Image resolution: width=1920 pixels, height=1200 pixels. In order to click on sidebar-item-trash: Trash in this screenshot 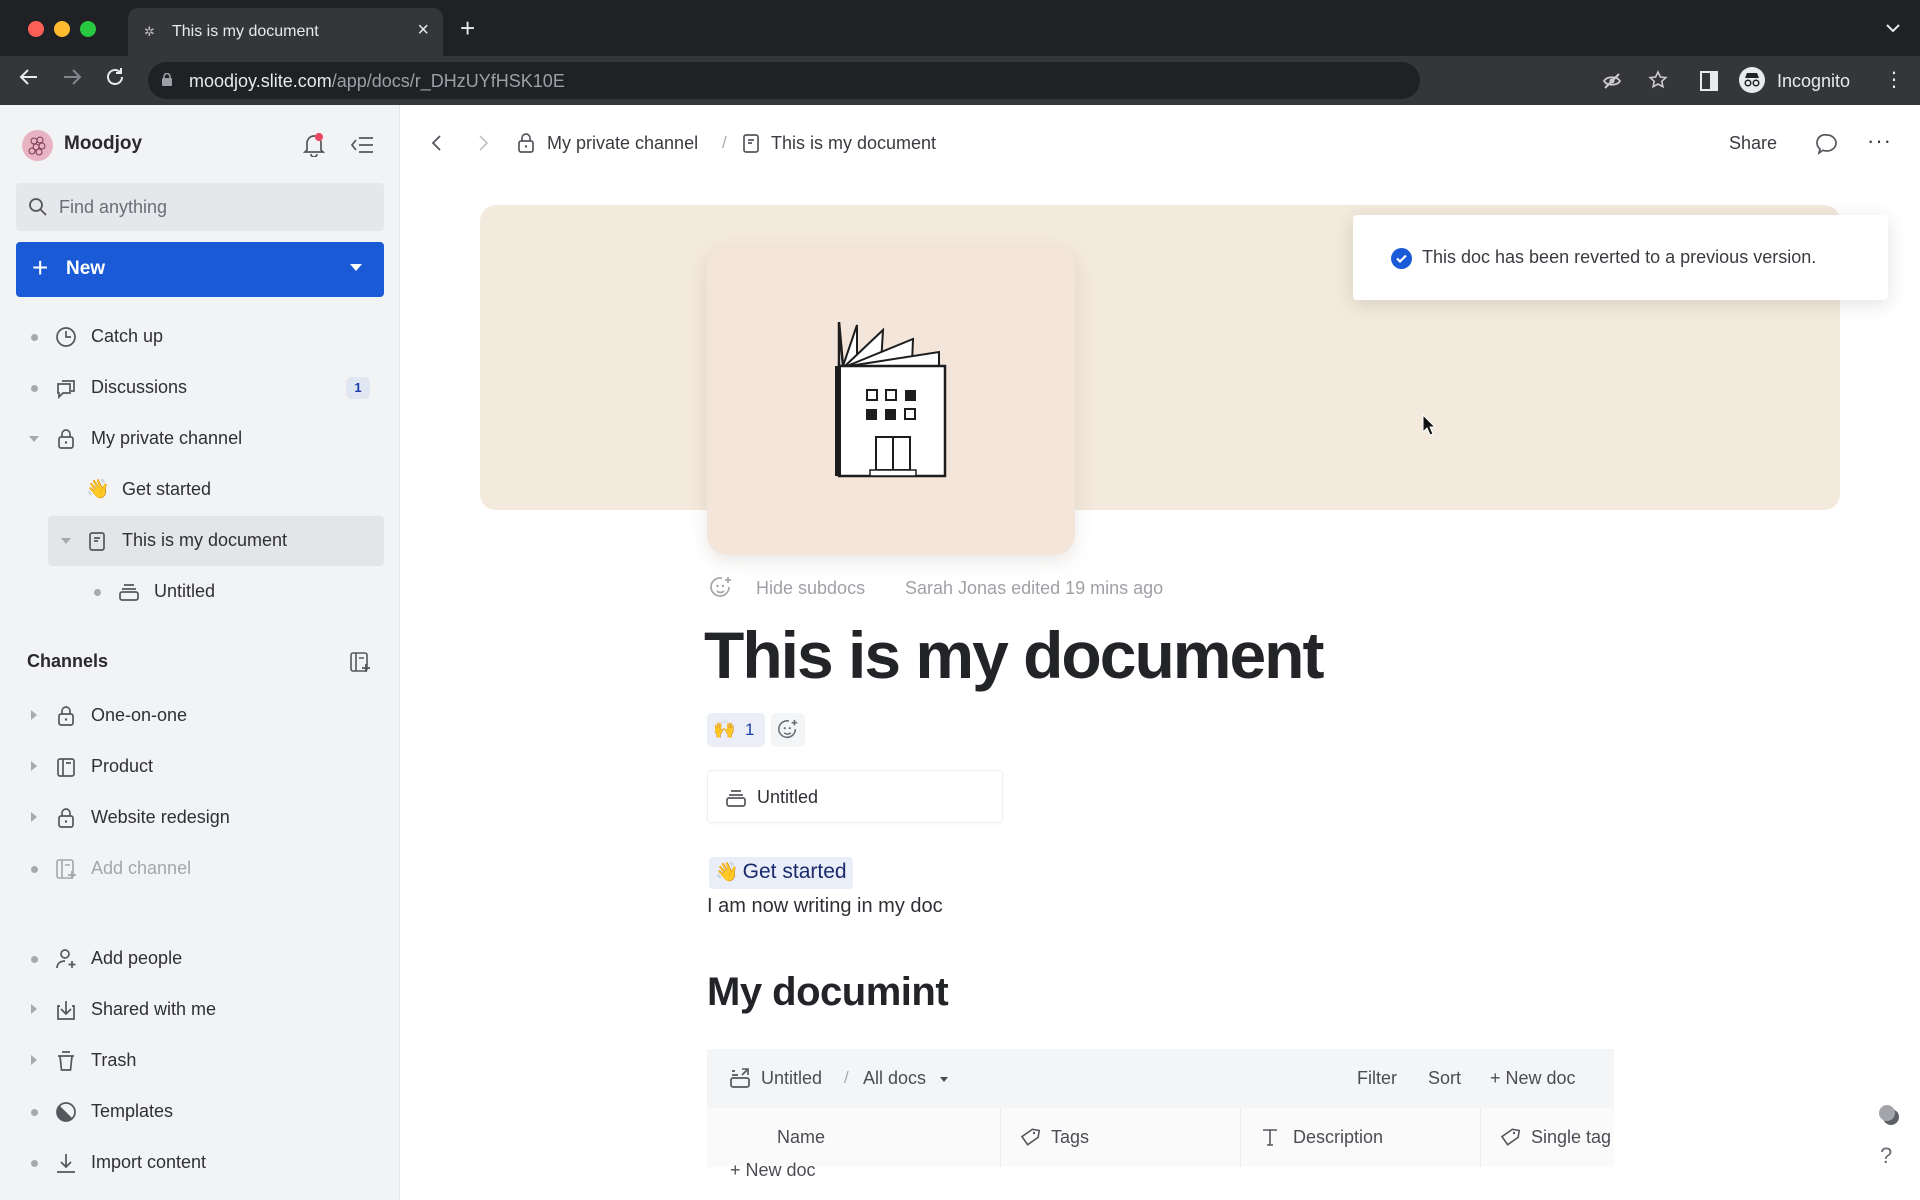, I will do `click(200, 1061)`.